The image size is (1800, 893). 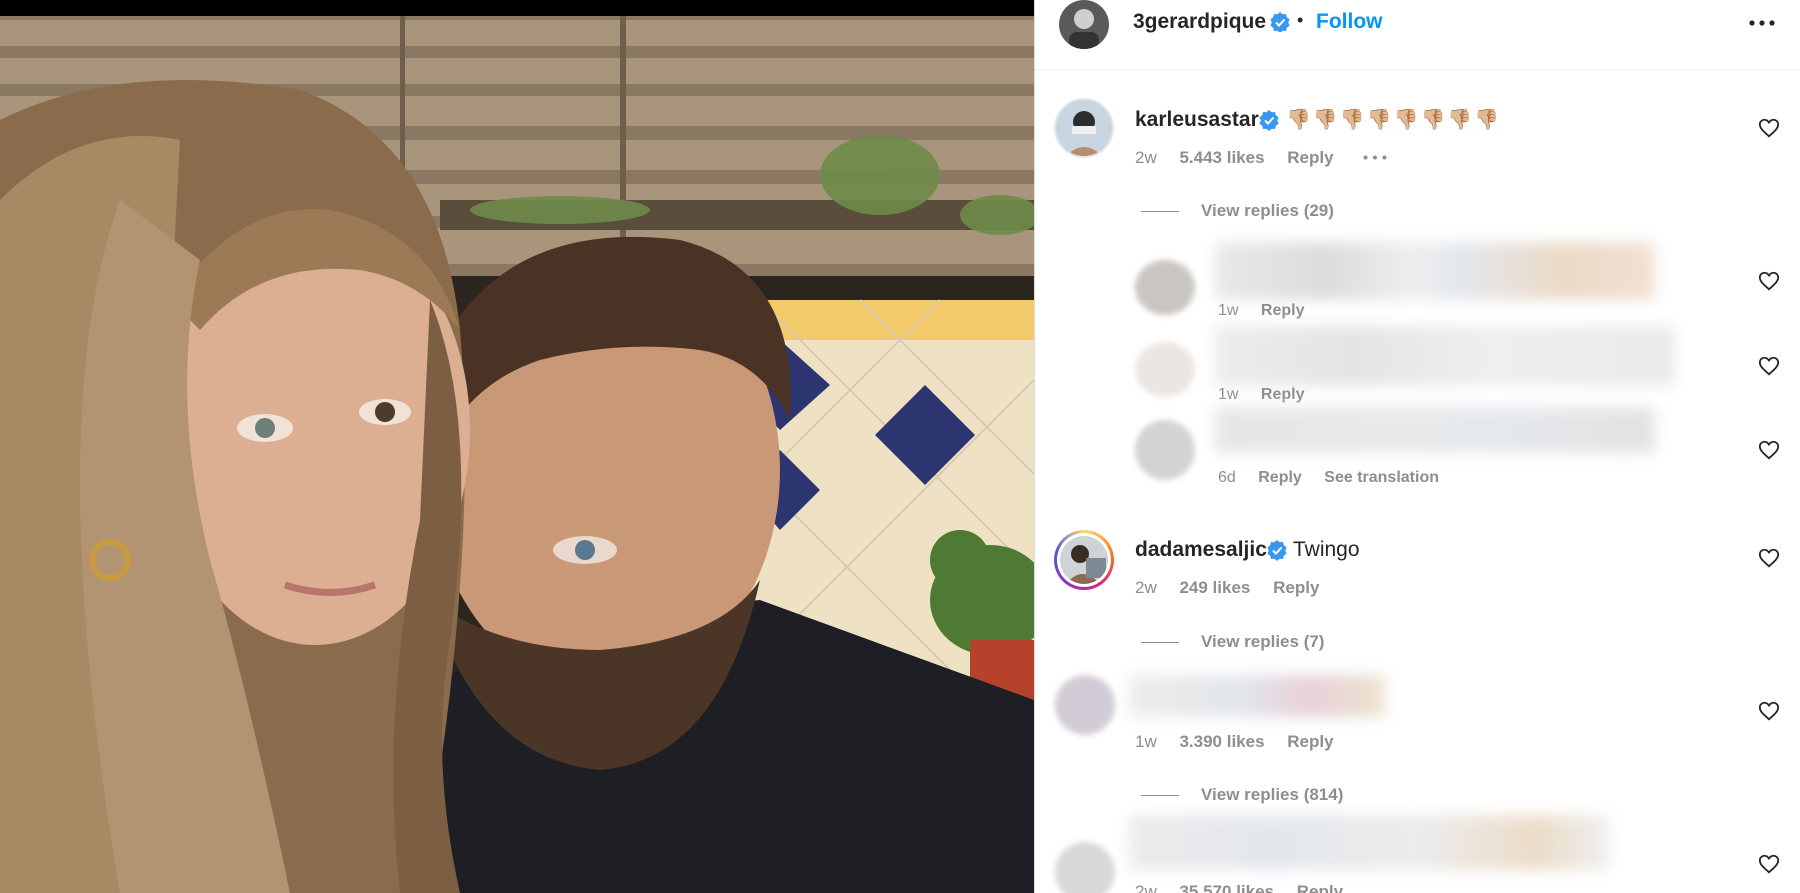 I want to click on comment-meta: 2w 249 likes Reply, so click(x=1236, y=588).